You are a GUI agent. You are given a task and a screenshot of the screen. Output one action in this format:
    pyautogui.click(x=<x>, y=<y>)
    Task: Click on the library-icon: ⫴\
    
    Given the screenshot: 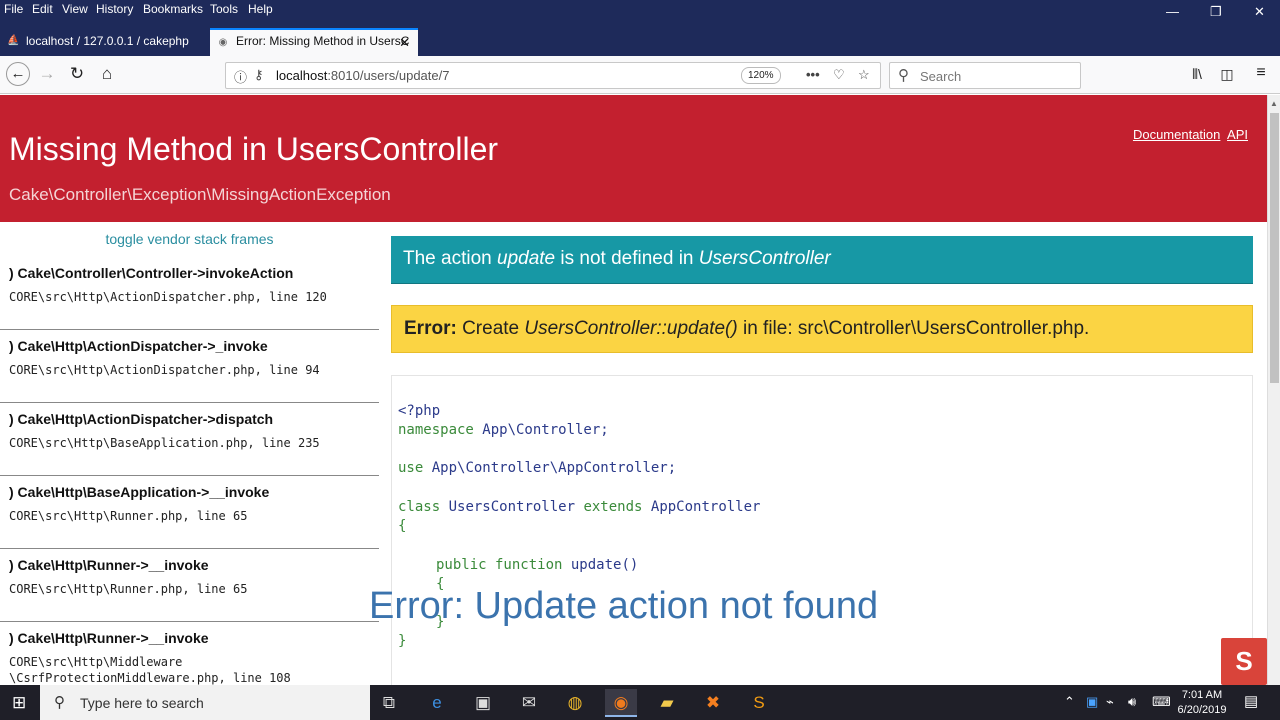 What is the action you would take?
    pyautogui.click(x=1197, y=74)
    